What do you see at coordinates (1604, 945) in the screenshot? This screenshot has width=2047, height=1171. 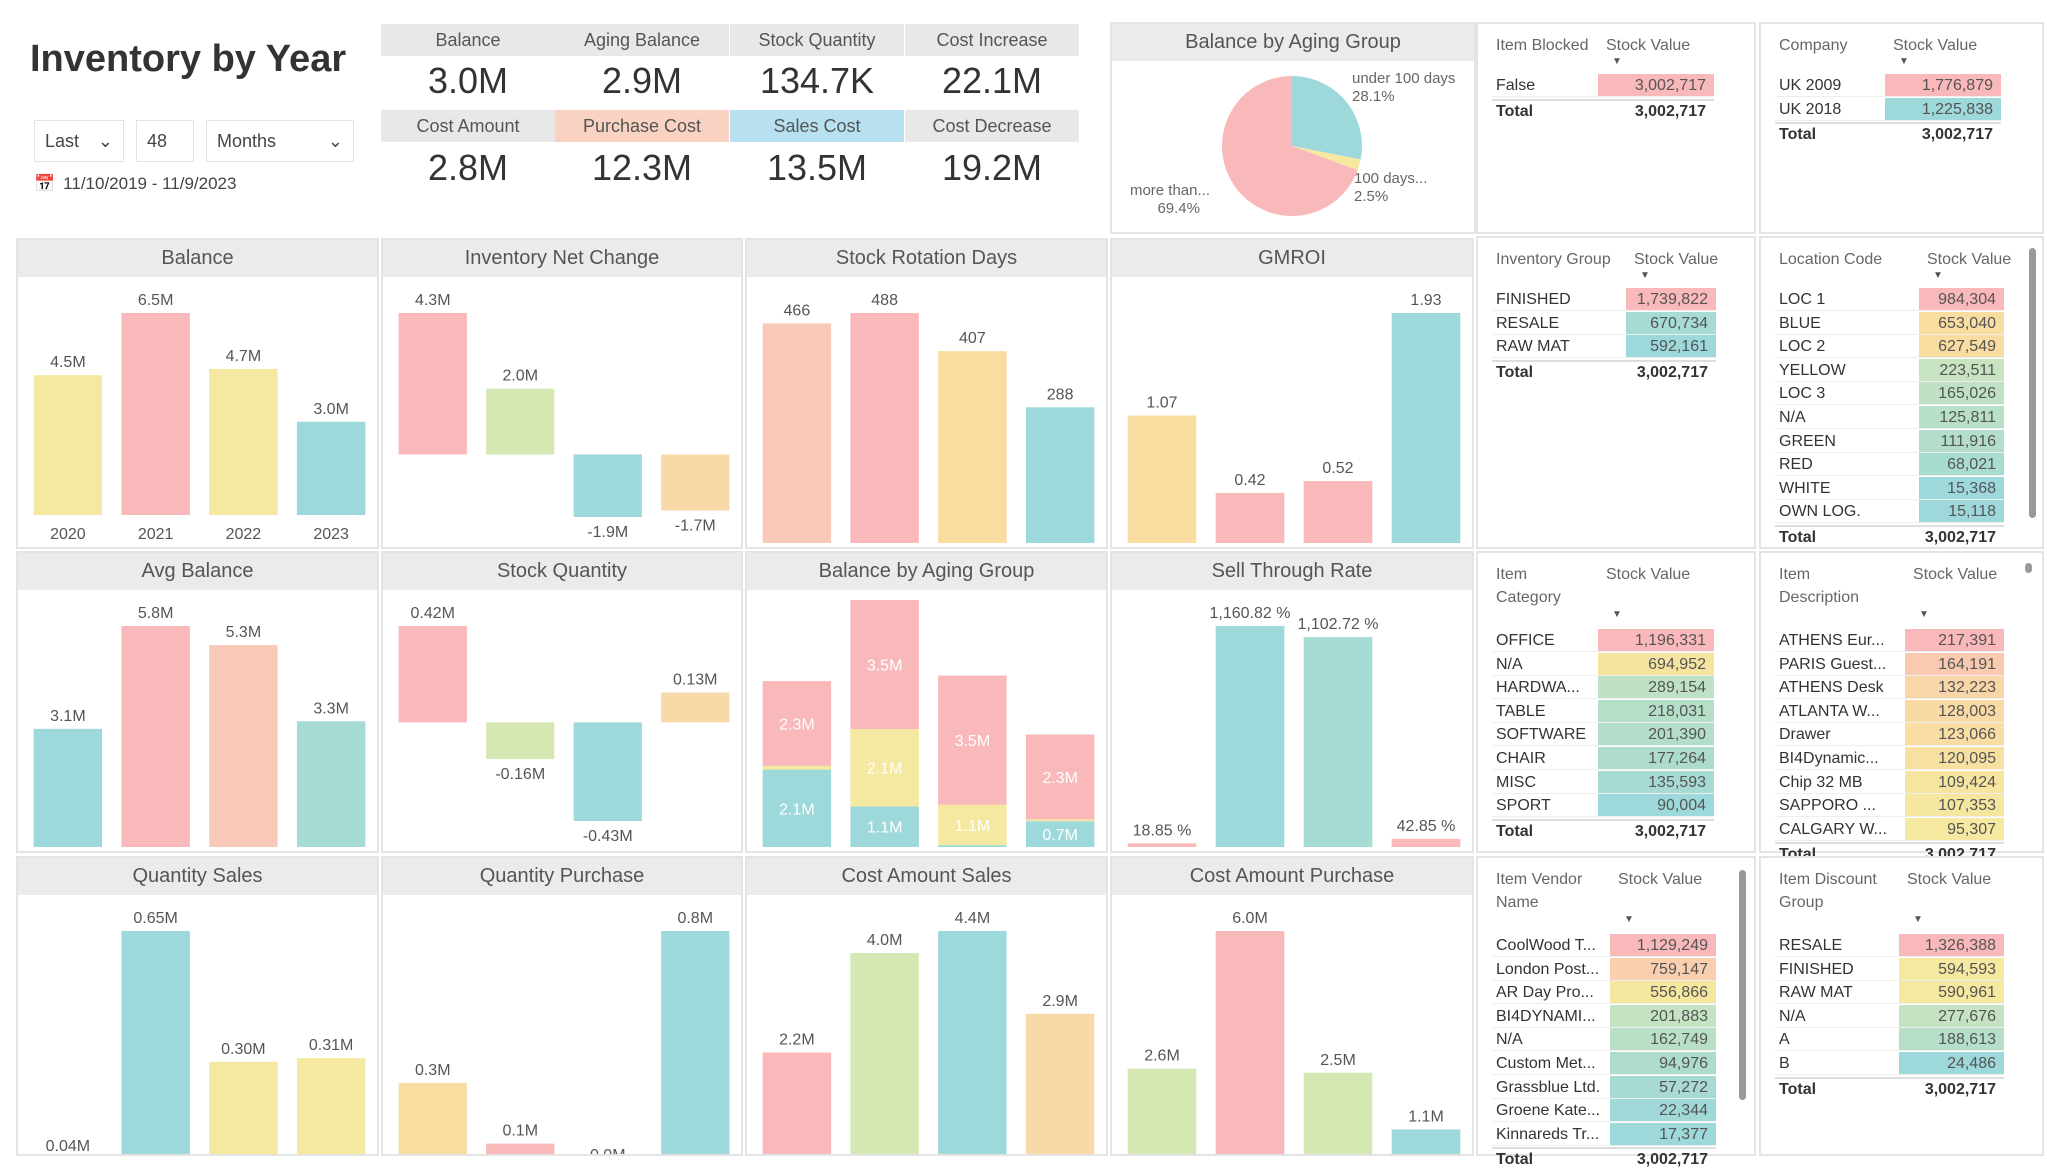 I see `table-row: CoolWood T... 1,129,249` at bounding box center [1604, 945].